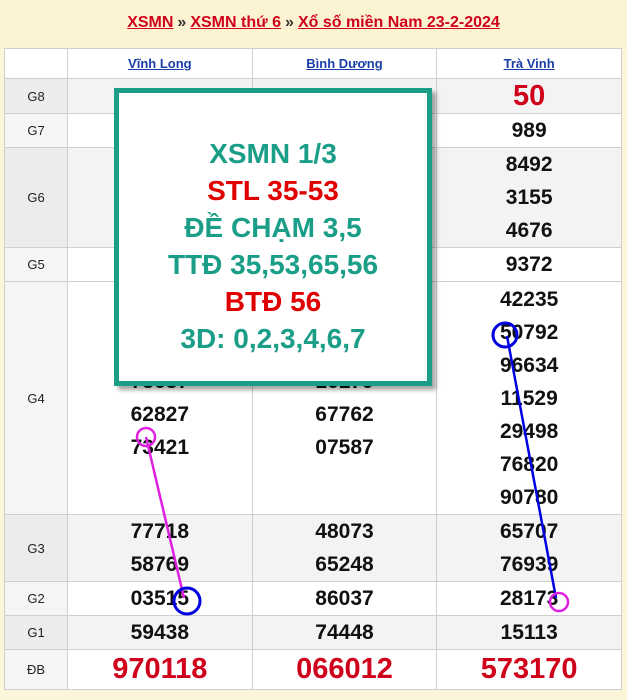 This screenshot has height=700, width=627. I want to click on prize-number: 58769, so click(160, 564).